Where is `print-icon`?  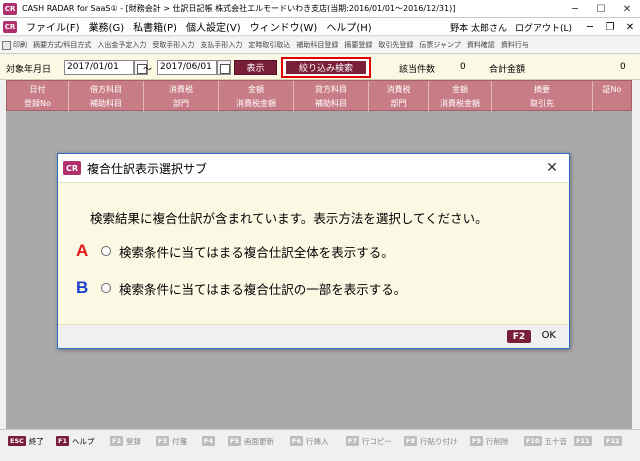
print-icon is located at coordinates (6, 45).